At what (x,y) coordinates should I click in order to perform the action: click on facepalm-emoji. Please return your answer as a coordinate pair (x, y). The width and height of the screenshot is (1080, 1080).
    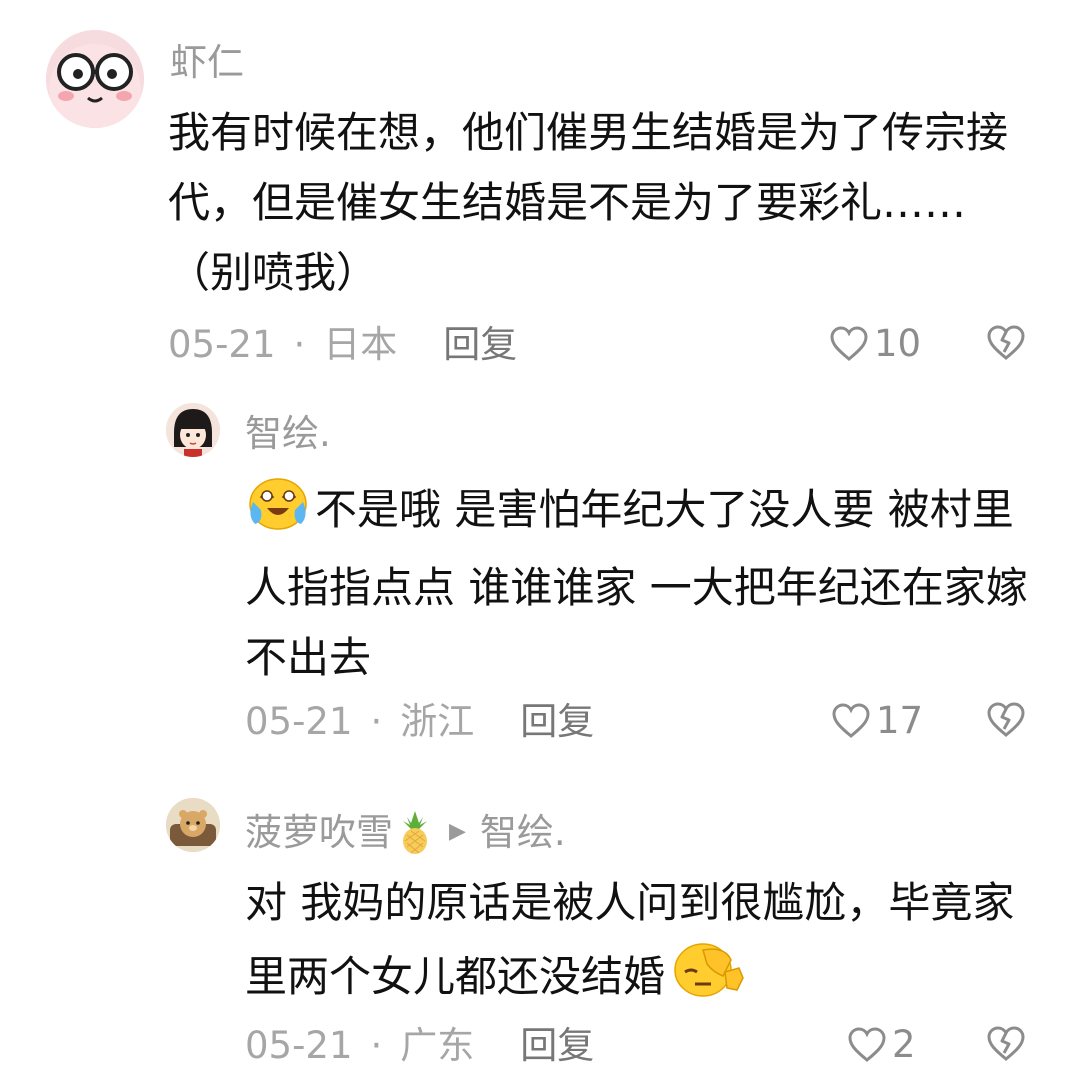
    Looking at the image, I should click on (709, 979).